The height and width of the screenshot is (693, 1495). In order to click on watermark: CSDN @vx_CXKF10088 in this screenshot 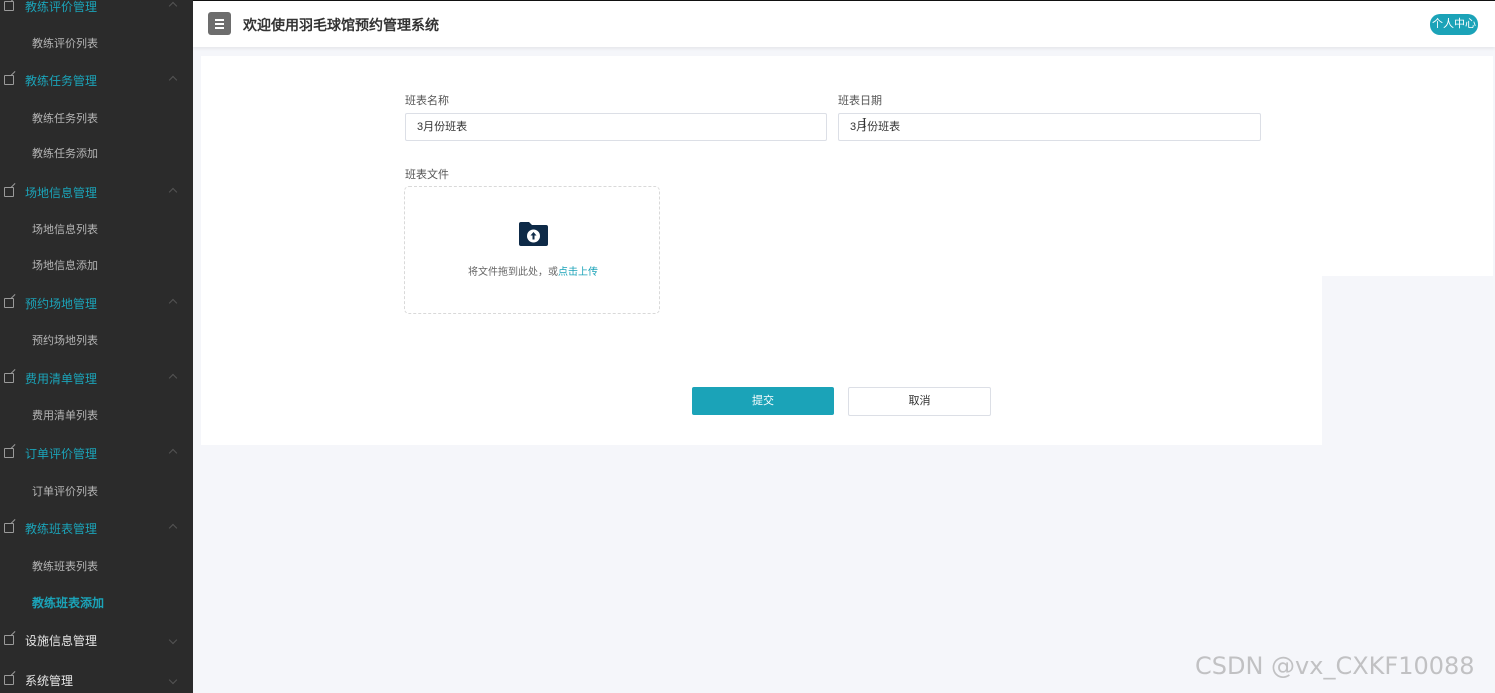, I will do `click(1335, 666)`.